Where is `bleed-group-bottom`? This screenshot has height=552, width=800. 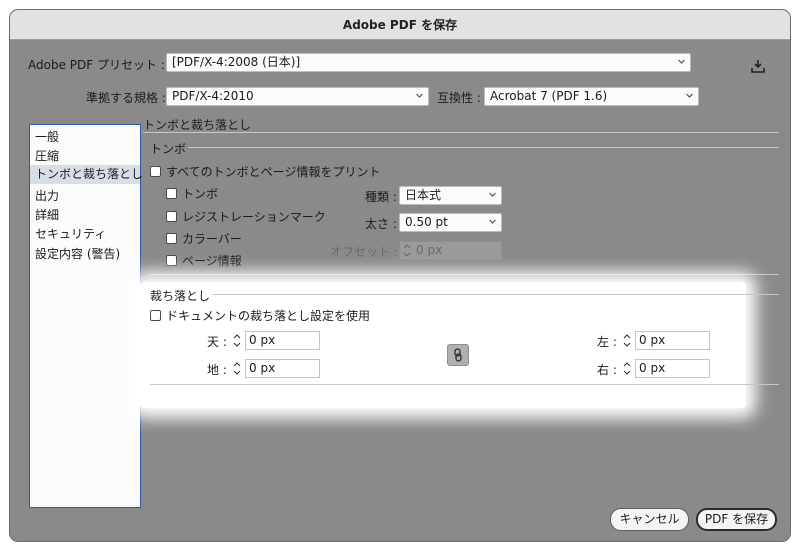
bleed-group-bottom is located at coordinates (464, 384).